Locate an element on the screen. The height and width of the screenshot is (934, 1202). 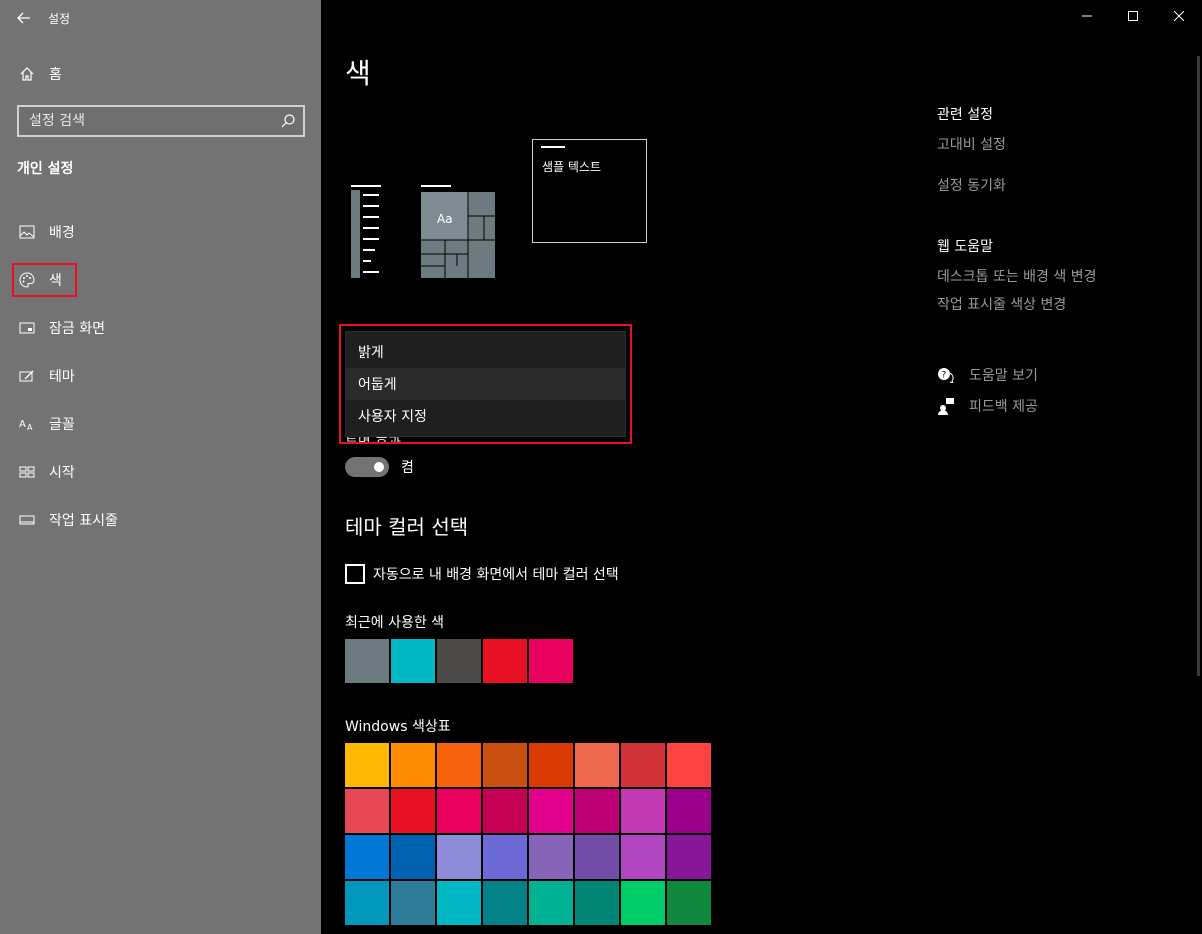
color-mode-dropdown: 밝게 어둡게 사용자 지정 is located at coordinates (485, 384).